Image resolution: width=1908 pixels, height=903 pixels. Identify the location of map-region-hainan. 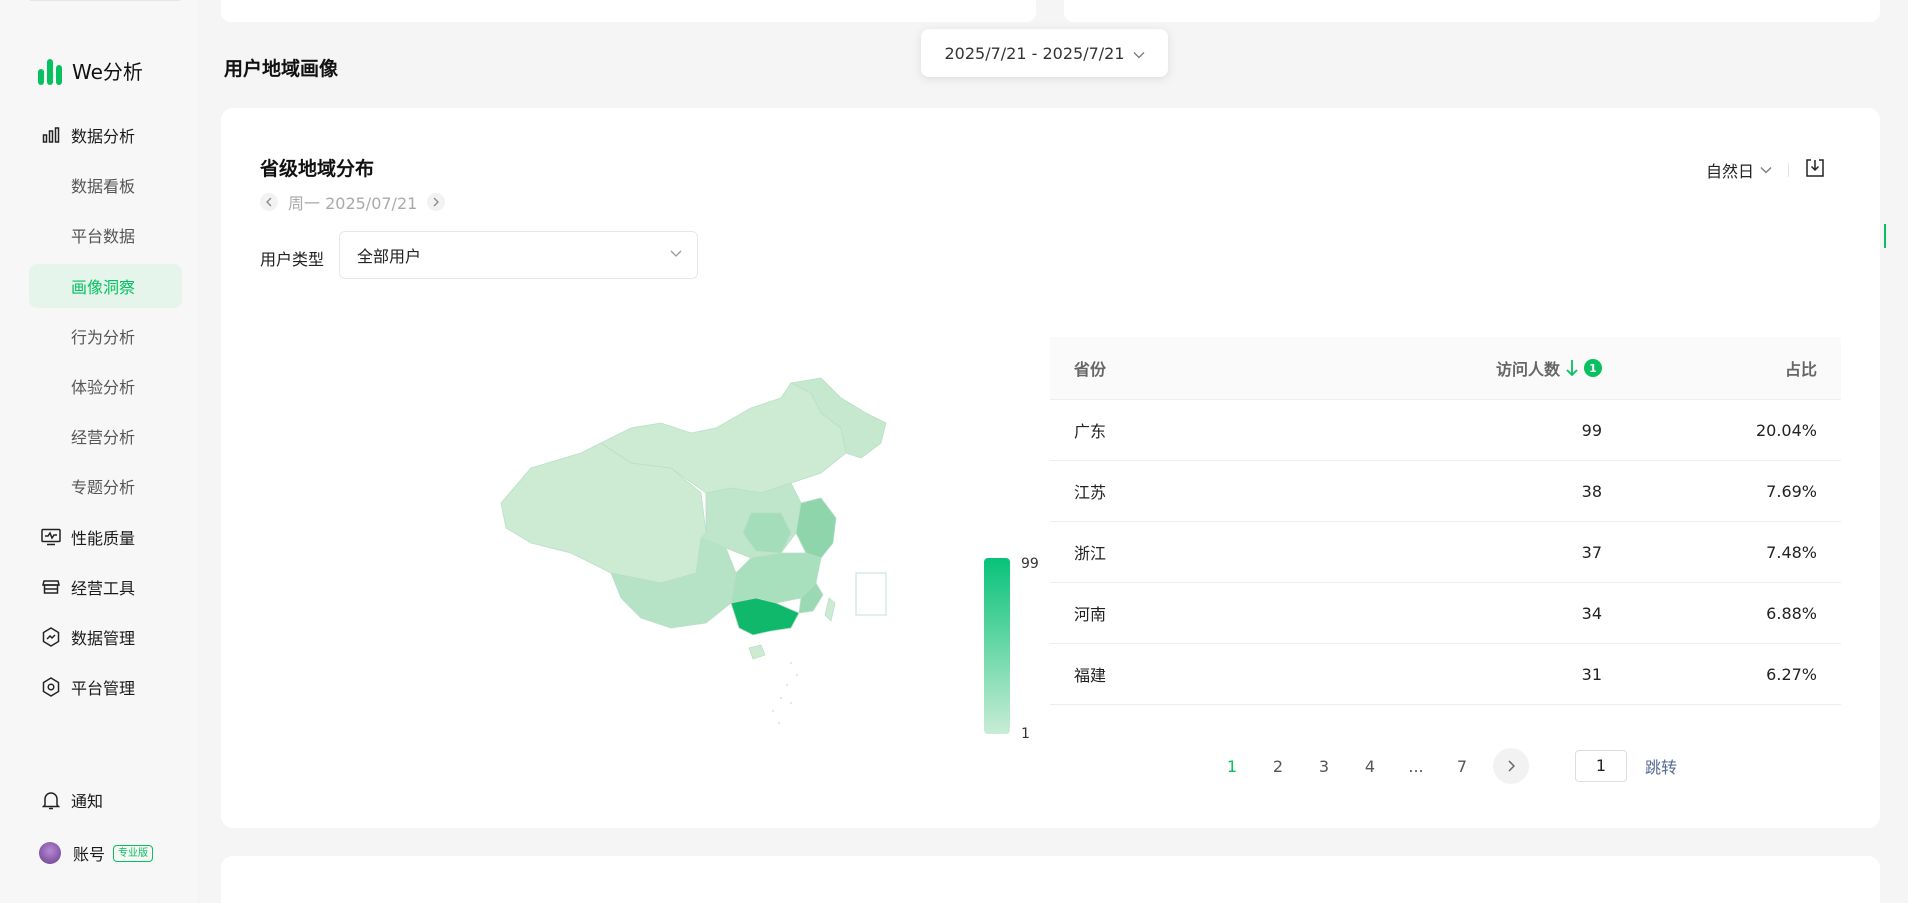
(757, 652).